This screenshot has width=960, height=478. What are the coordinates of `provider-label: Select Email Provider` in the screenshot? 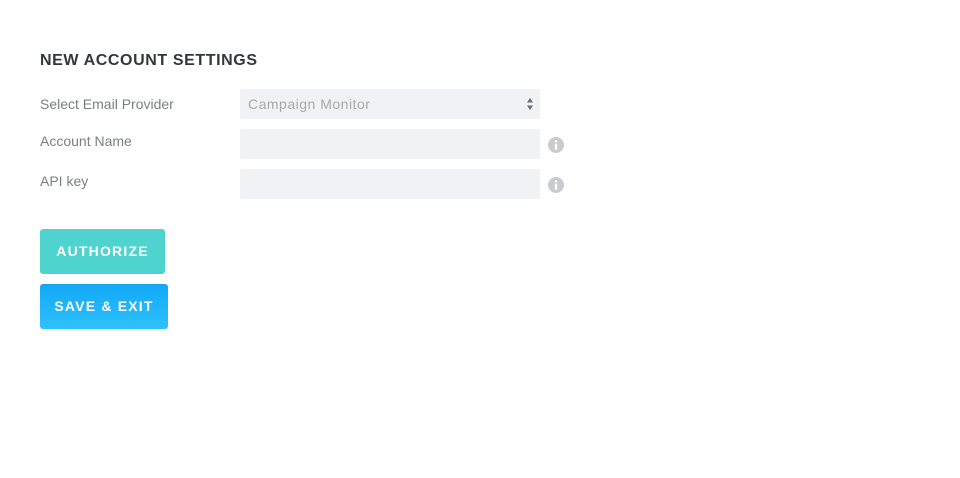 It's located at (107, 104).